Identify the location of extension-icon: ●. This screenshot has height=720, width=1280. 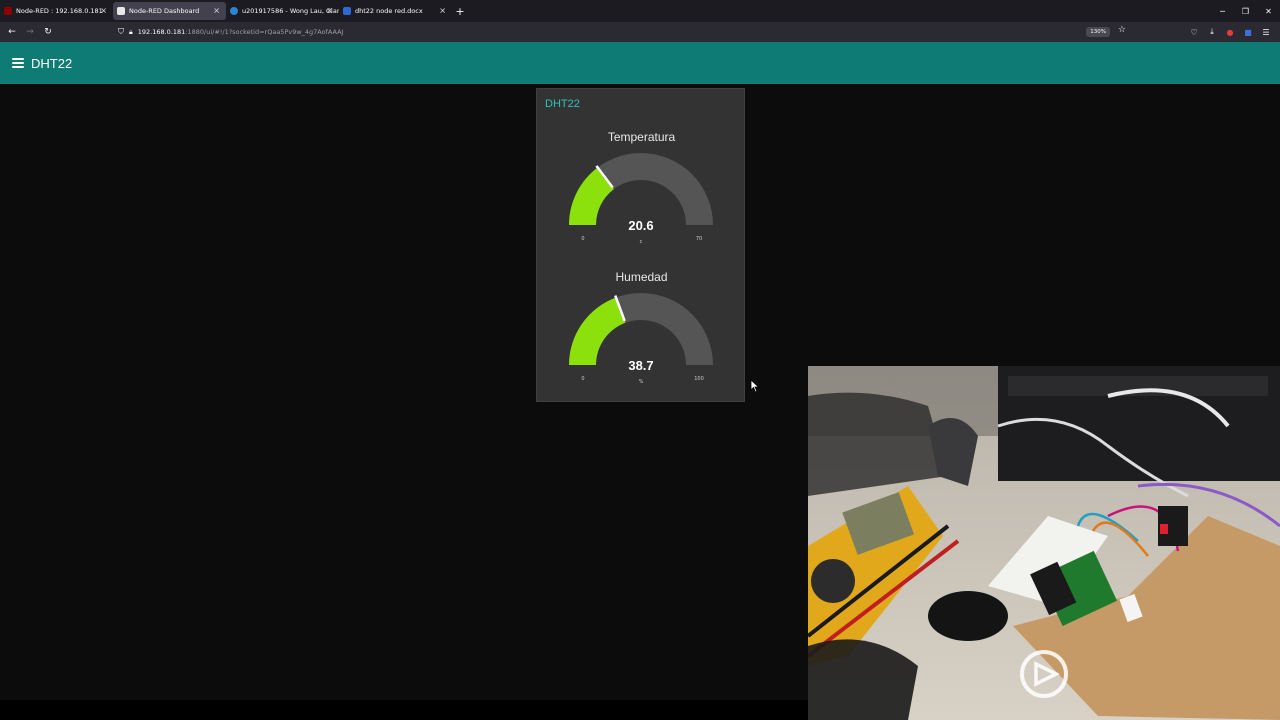
(1230, 32).